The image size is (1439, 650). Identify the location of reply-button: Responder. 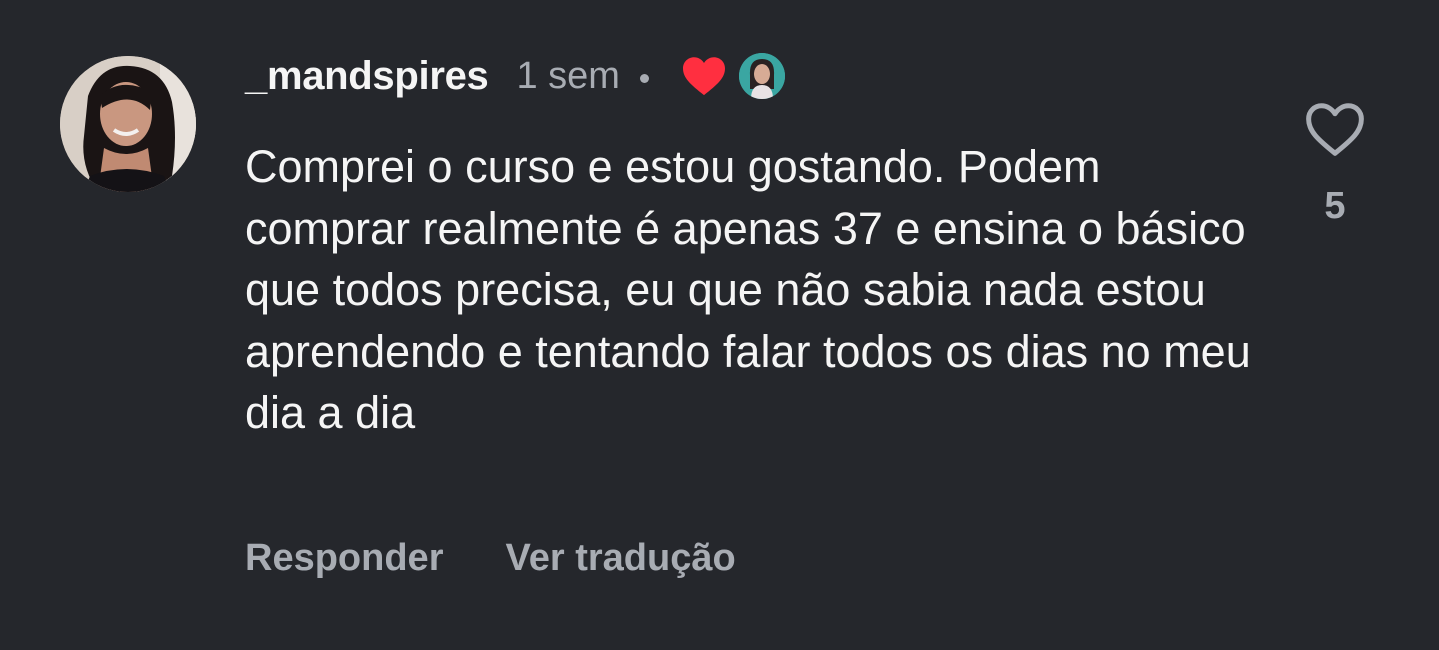
(344, 558).